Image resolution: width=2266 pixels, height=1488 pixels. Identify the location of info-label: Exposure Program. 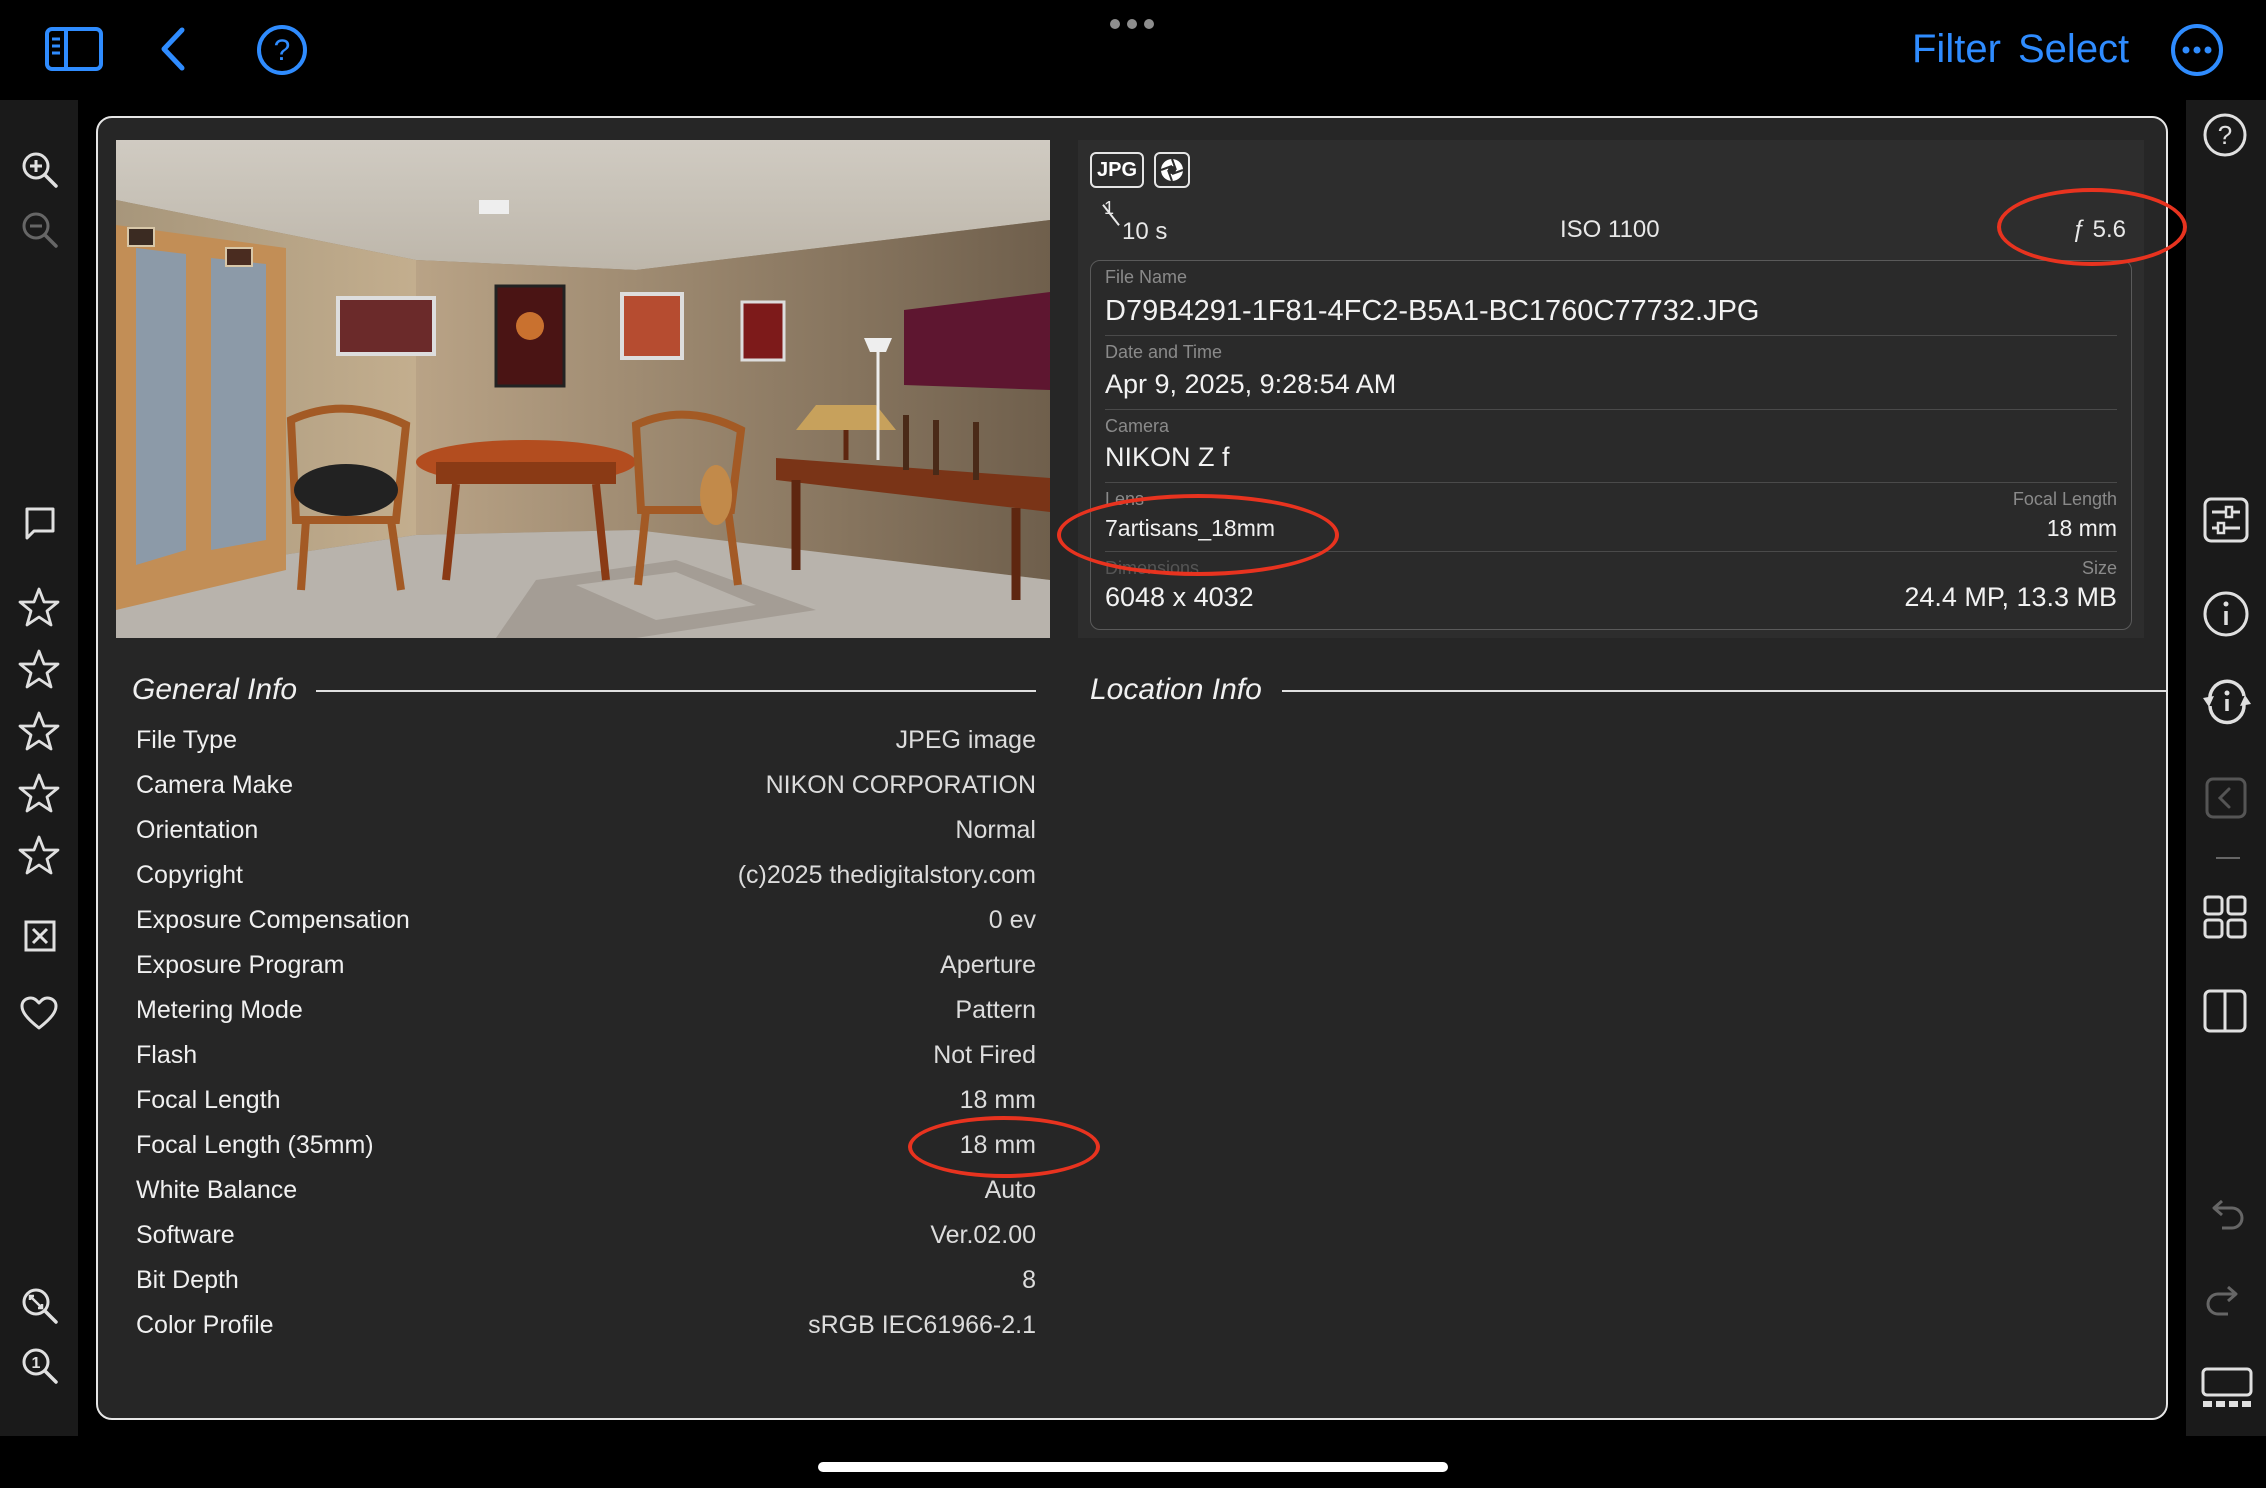
(240, 965).